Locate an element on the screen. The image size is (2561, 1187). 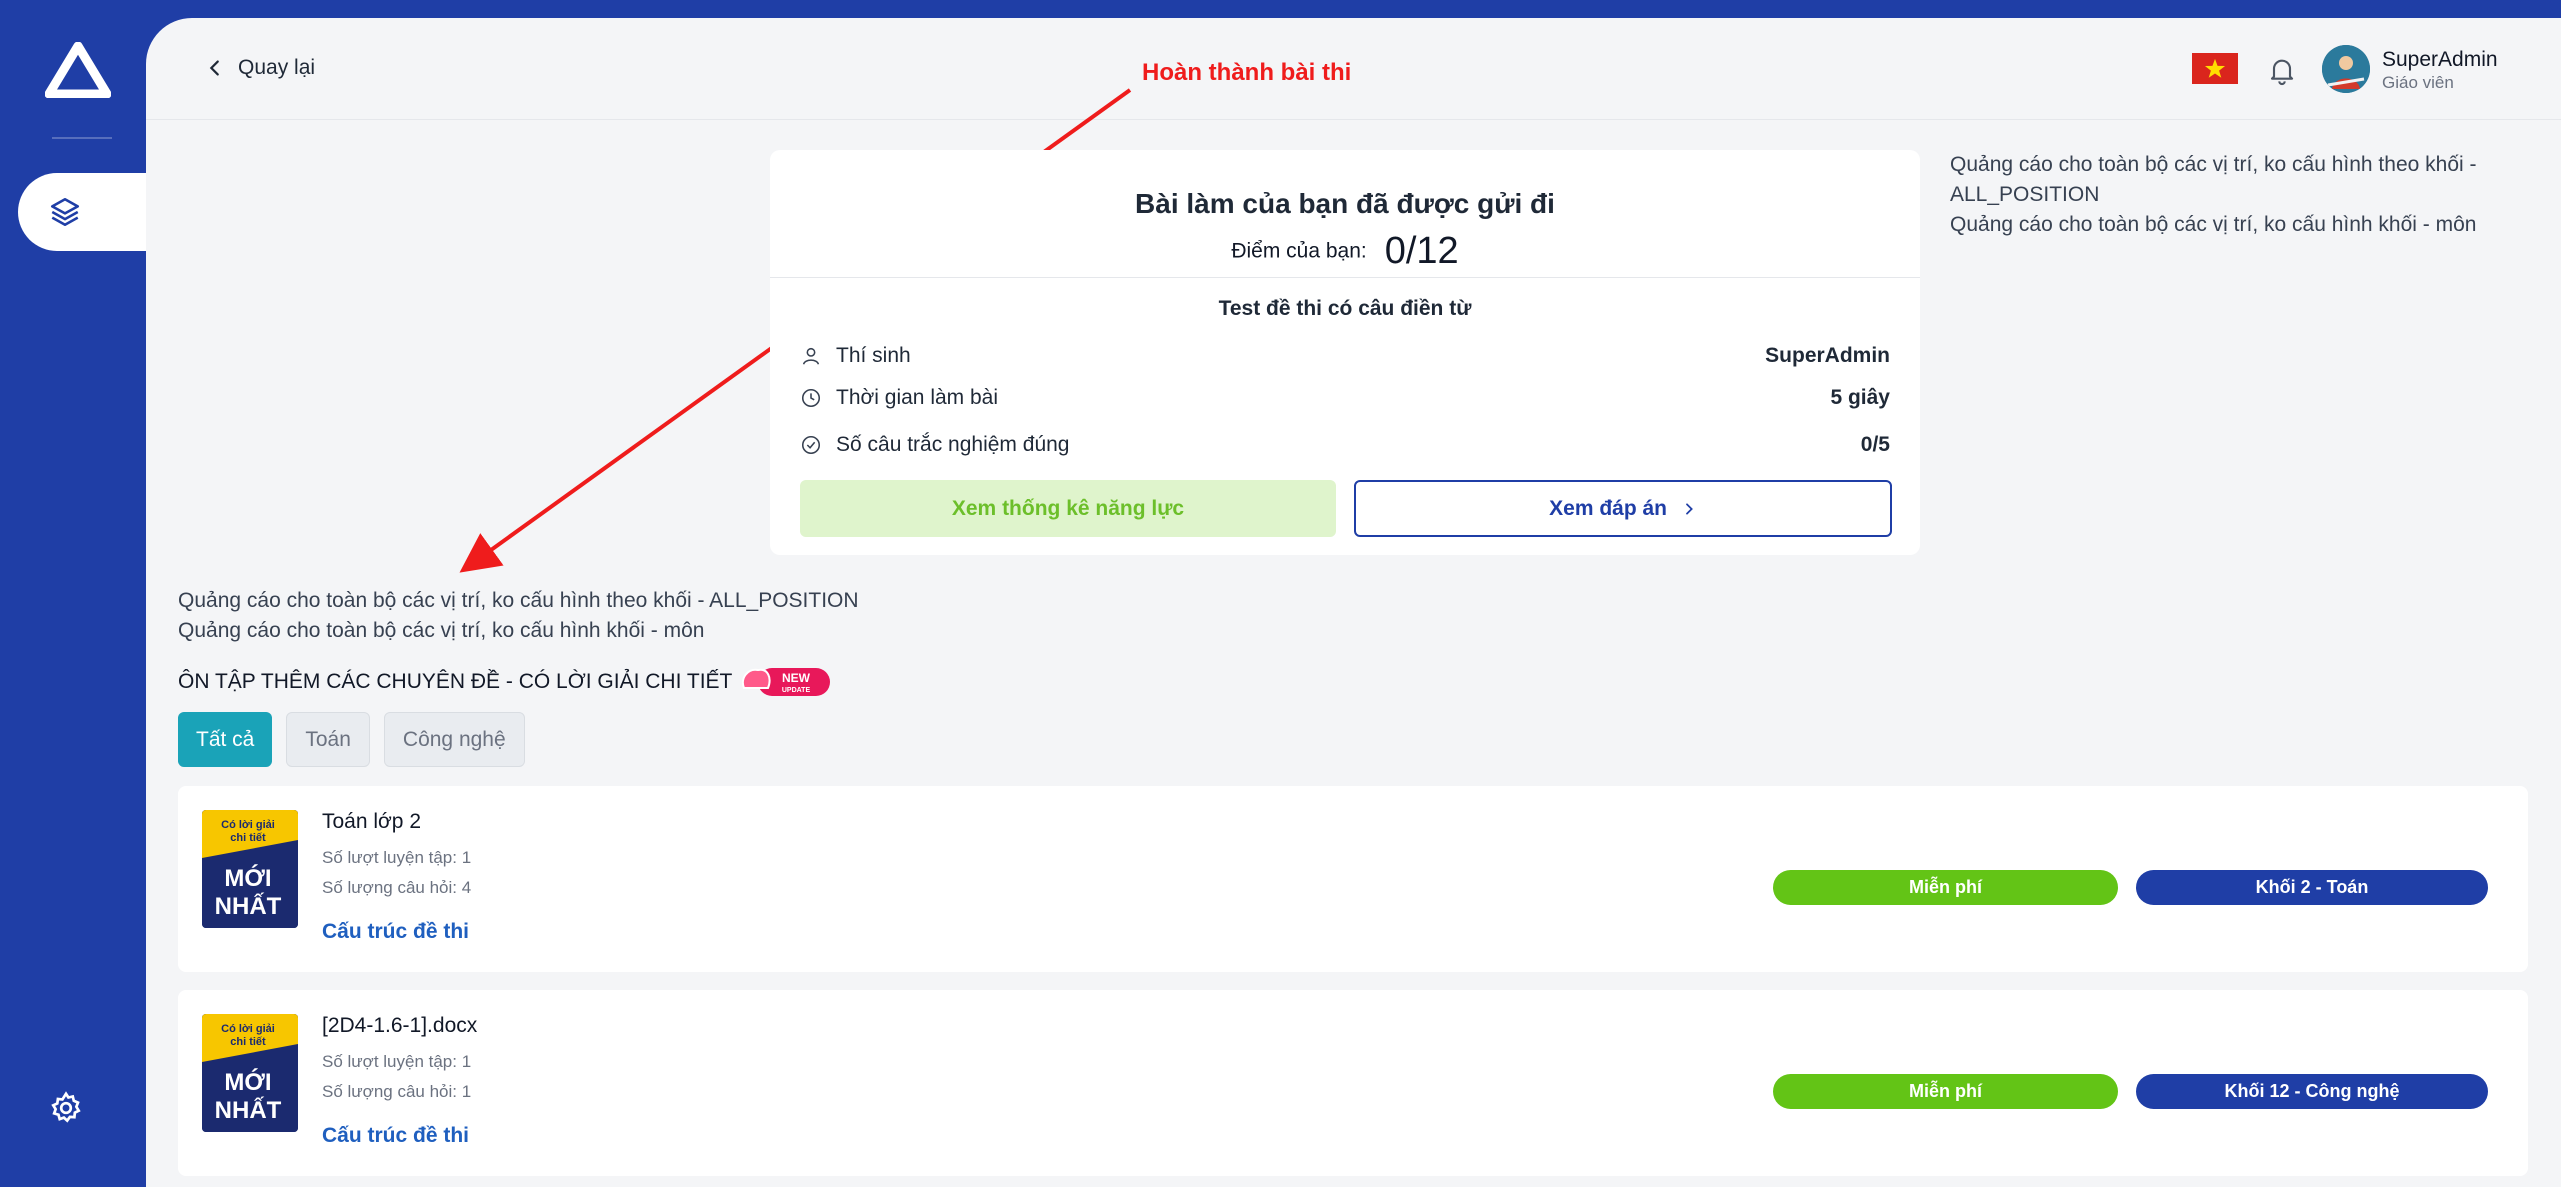
view-answers-label: Xem đáp án is located at coordinates (1608, 508).